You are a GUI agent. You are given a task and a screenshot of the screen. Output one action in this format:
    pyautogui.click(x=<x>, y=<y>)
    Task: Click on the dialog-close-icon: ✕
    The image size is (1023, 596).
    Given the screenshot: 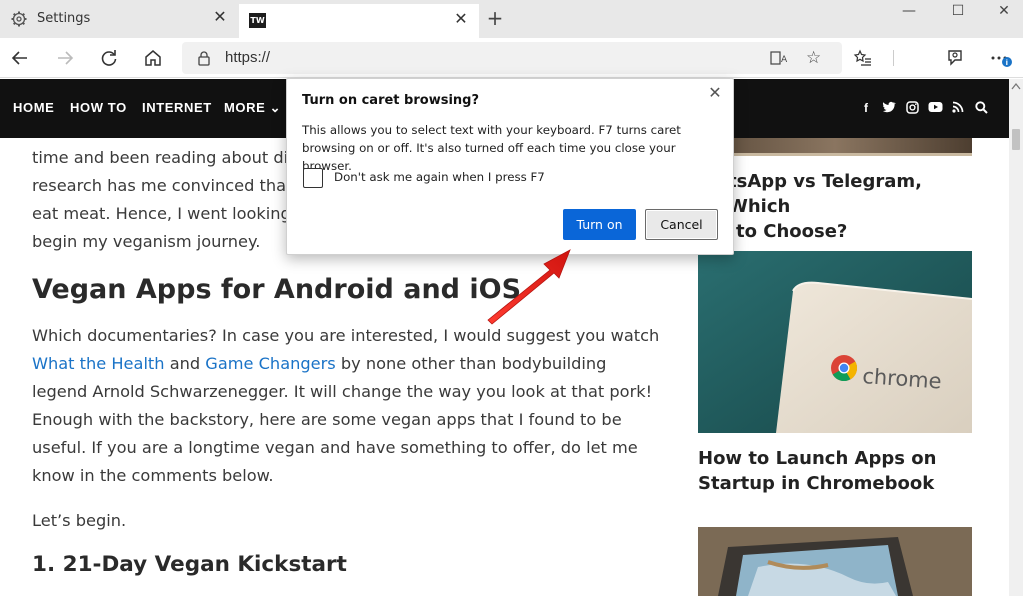 What is the action you would take?
    pyautogui.click(x=715, y=93)
    